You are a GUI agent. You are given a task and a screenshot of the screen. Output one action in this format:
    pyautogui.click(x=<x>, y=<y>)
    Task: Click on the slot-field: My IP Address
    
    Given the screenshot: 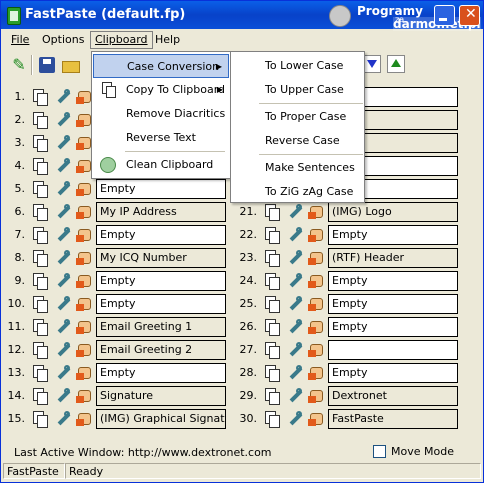 What is the action you would take?
    pyautogui.click(x=161, y=212)
    